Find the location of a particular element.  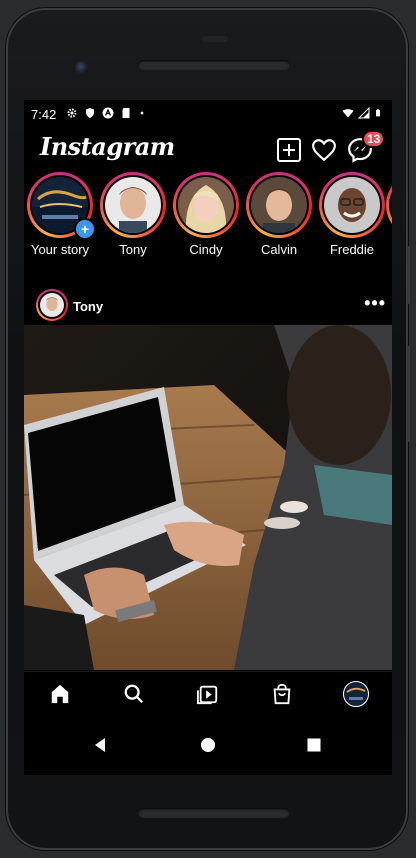

story-tony: Tony is located at coordinates (133, 214).